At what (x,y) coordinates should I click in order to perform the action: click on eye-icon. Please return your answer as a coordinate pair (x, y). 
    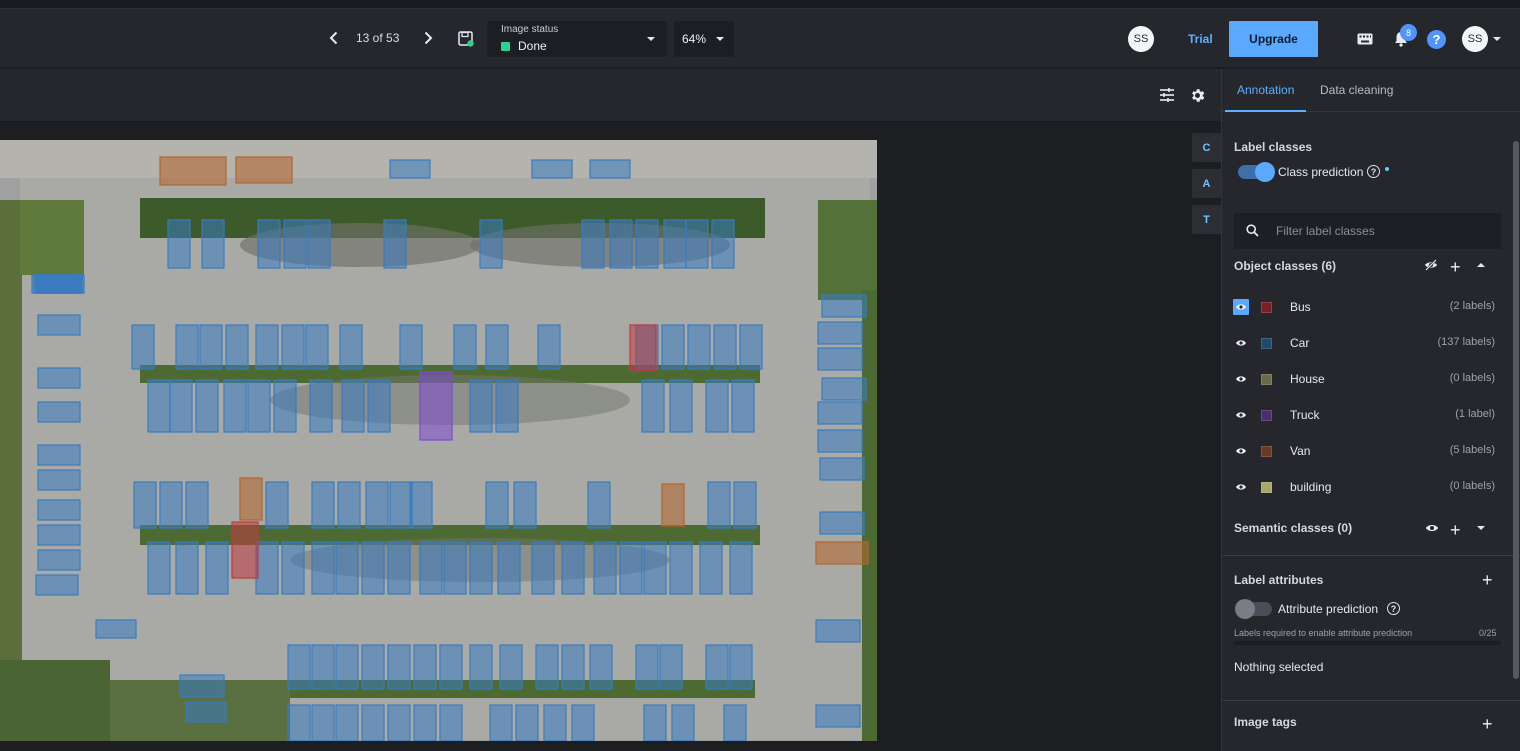
    Looking at the image, I should click on (1241, 343).